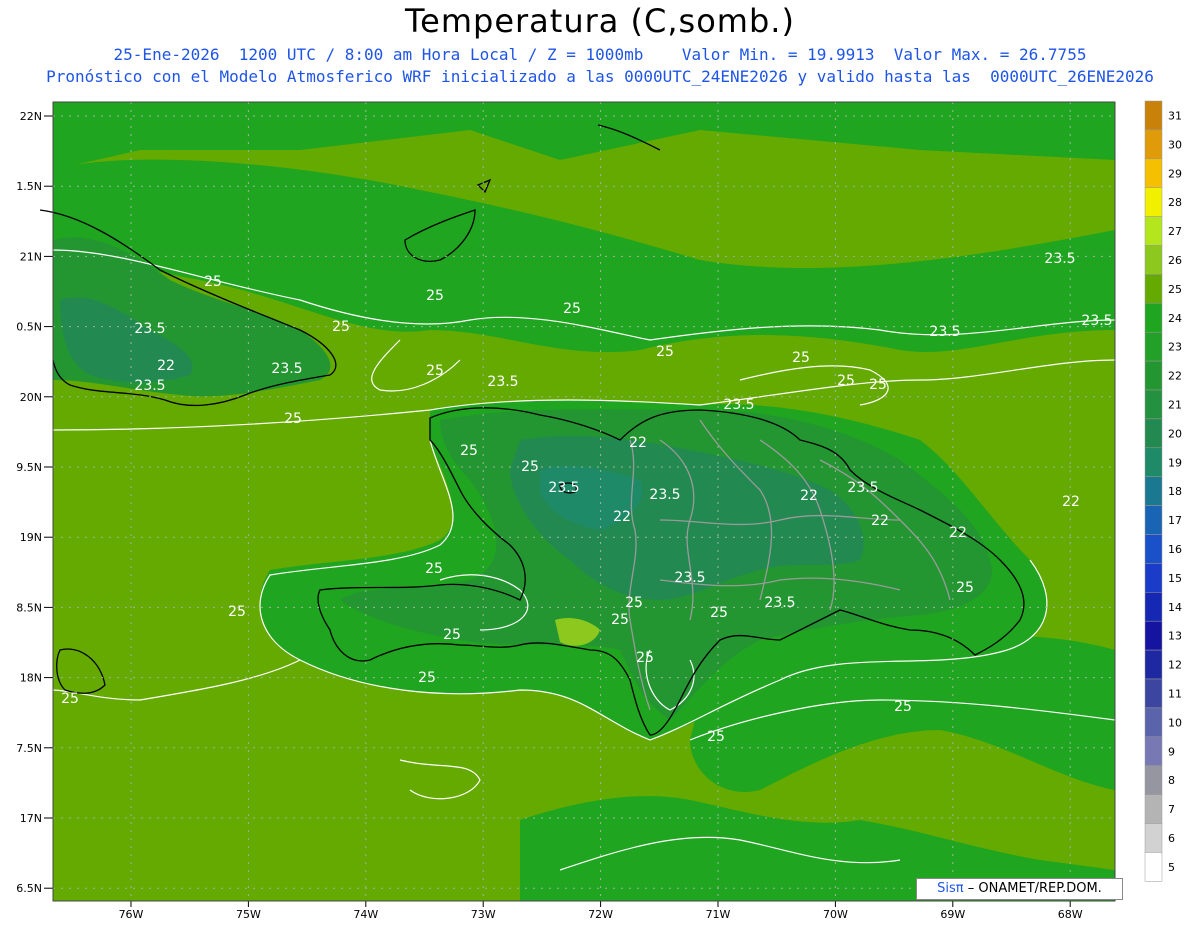  What do you see at coordinates (1175, 231) in the screenshot?
I see `colorbar-label: 27` at bounding box center [1175, 231].